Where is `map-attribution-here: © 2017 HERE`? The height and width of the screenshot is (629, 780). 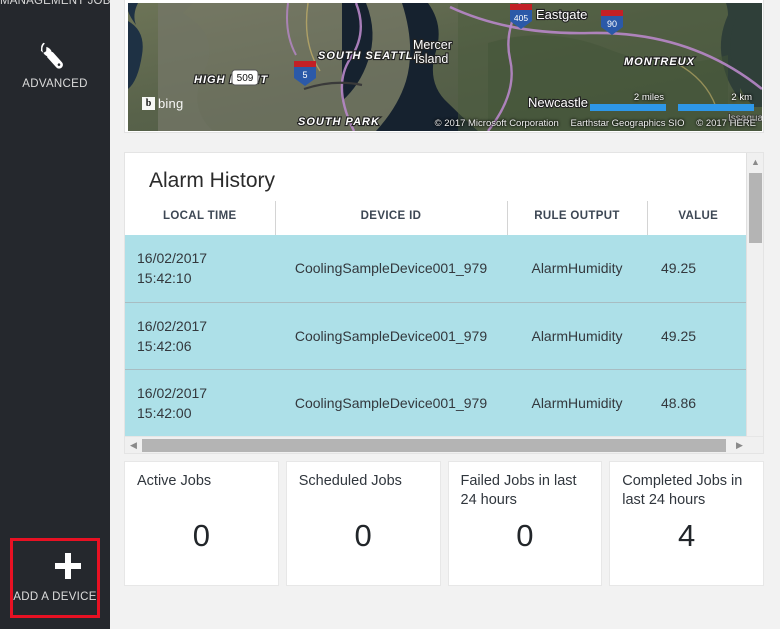 map-attribution-here: © 2017 HERE is located at coordinates (726, 123).